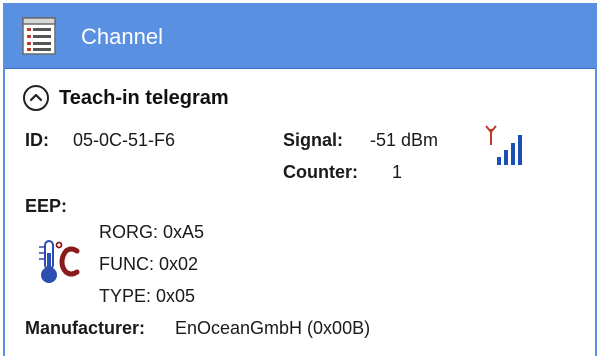  What do you see at coordinates (85, 328) in the screenshot?
I see `manufacturer-label: Manufacturer:` at bounding box center [85, 328].